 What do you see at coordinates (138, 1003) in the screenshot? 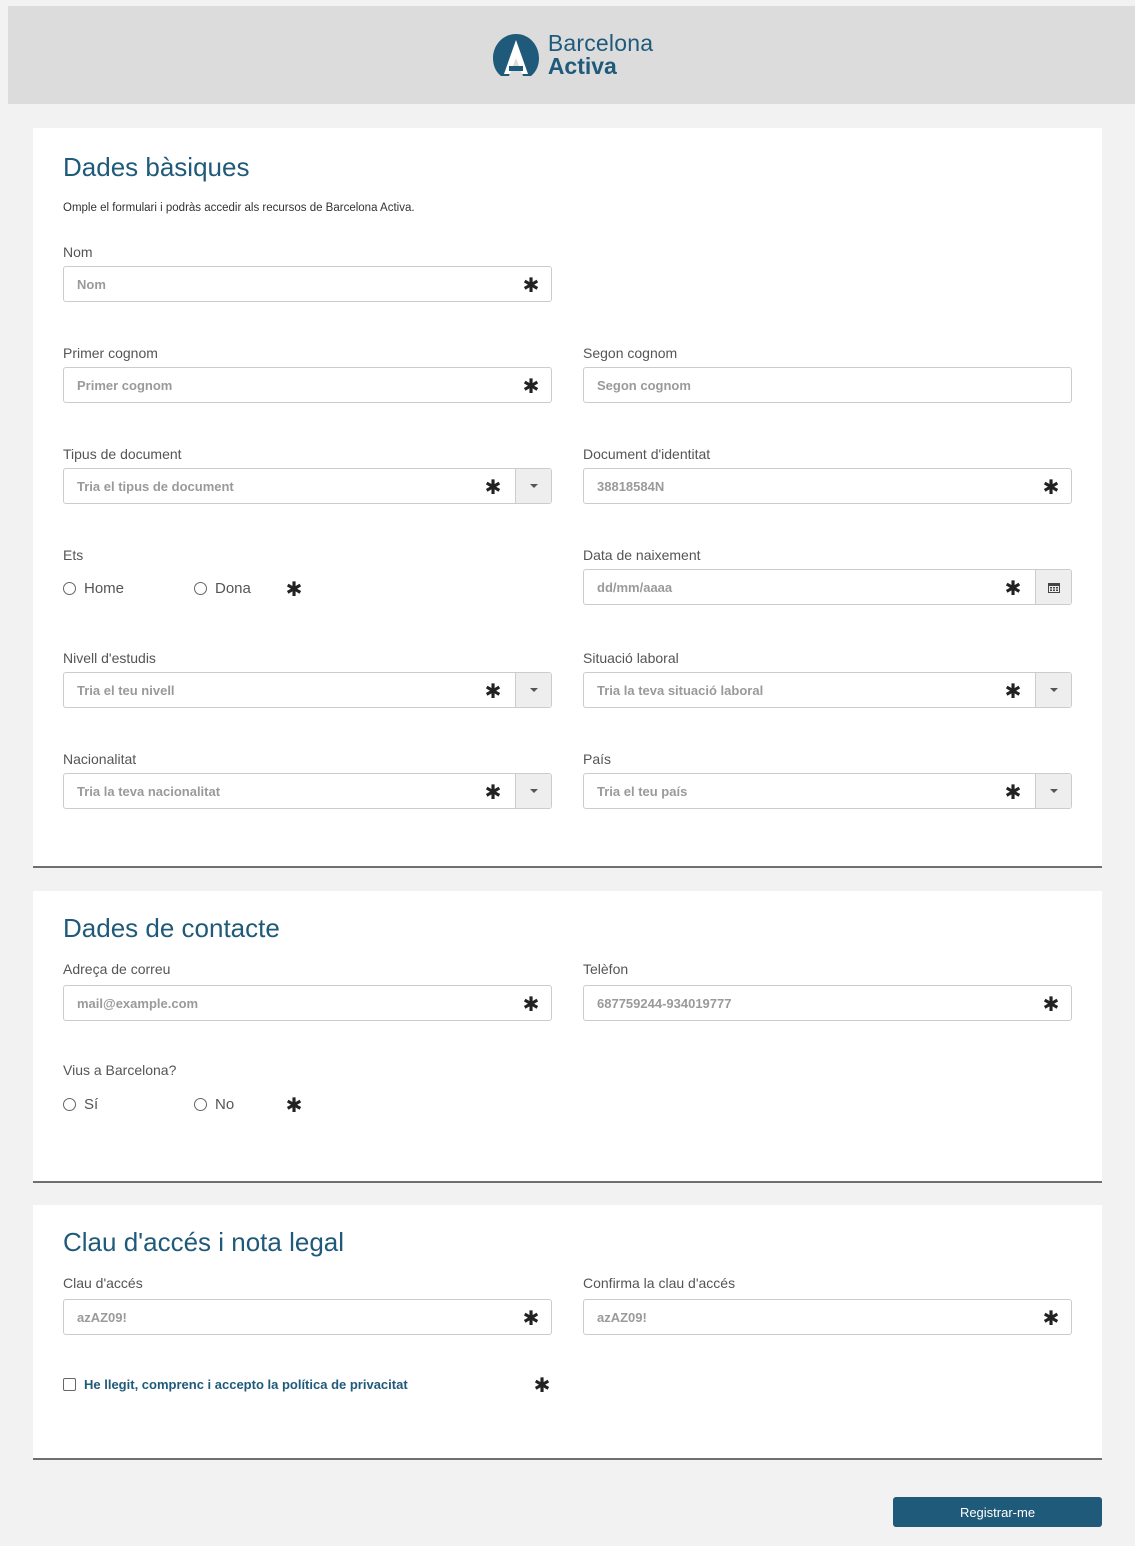
I see `email-placeholder: mail@example.com` at bounding box center [138, 1003].